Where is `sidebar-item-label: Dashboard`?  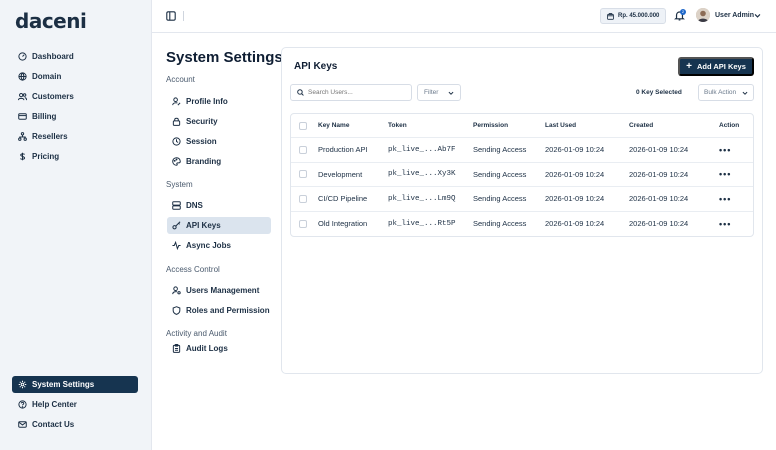
sidebar-item-label: Dashboard is located at coordinates (53, 56).